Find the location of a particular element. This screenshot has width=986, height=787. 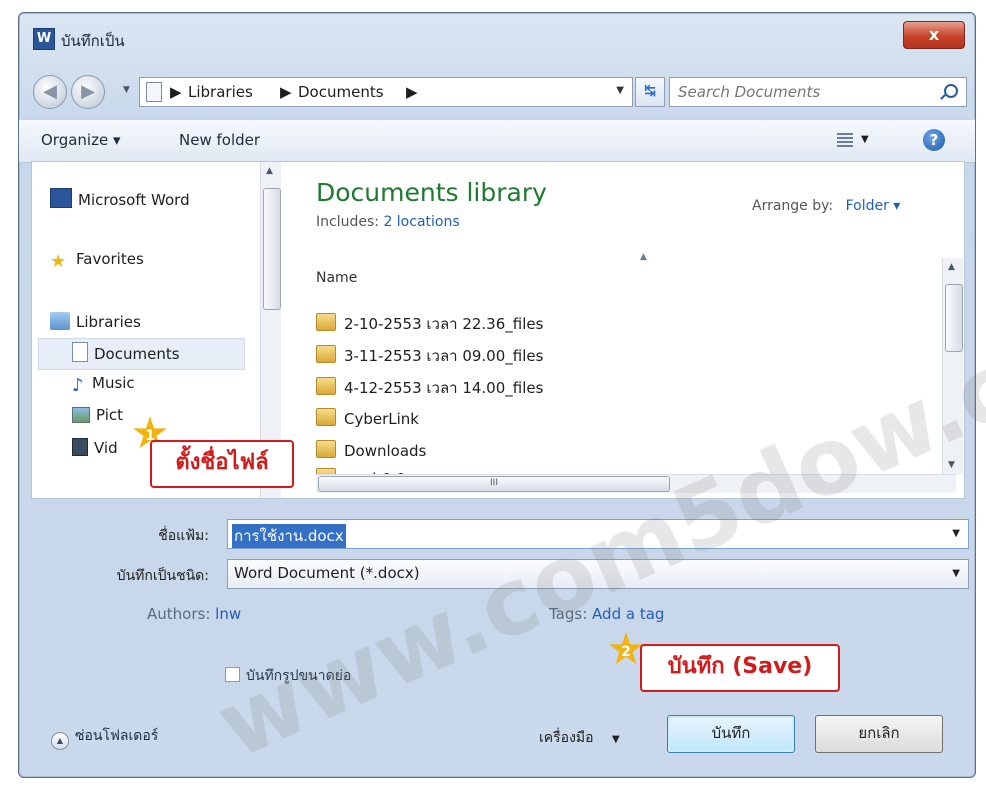

window-title: บันทึกเป็น is located at coordinates (93, 41).